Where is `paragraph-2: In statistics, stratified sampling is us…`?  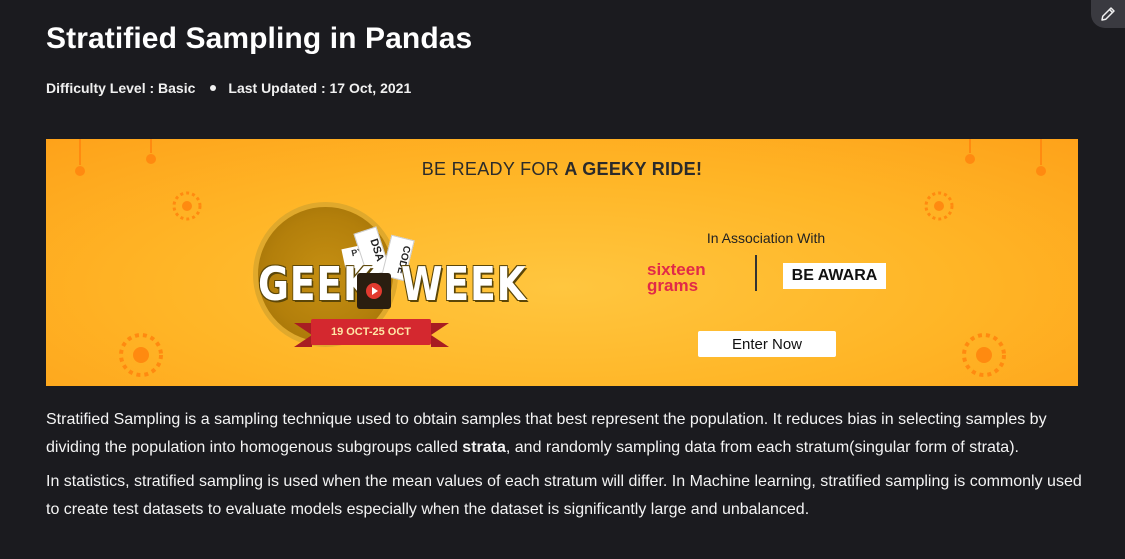 paragraph-2: In statistics, stratified sampling is us… is located at coordinates (564, 495).